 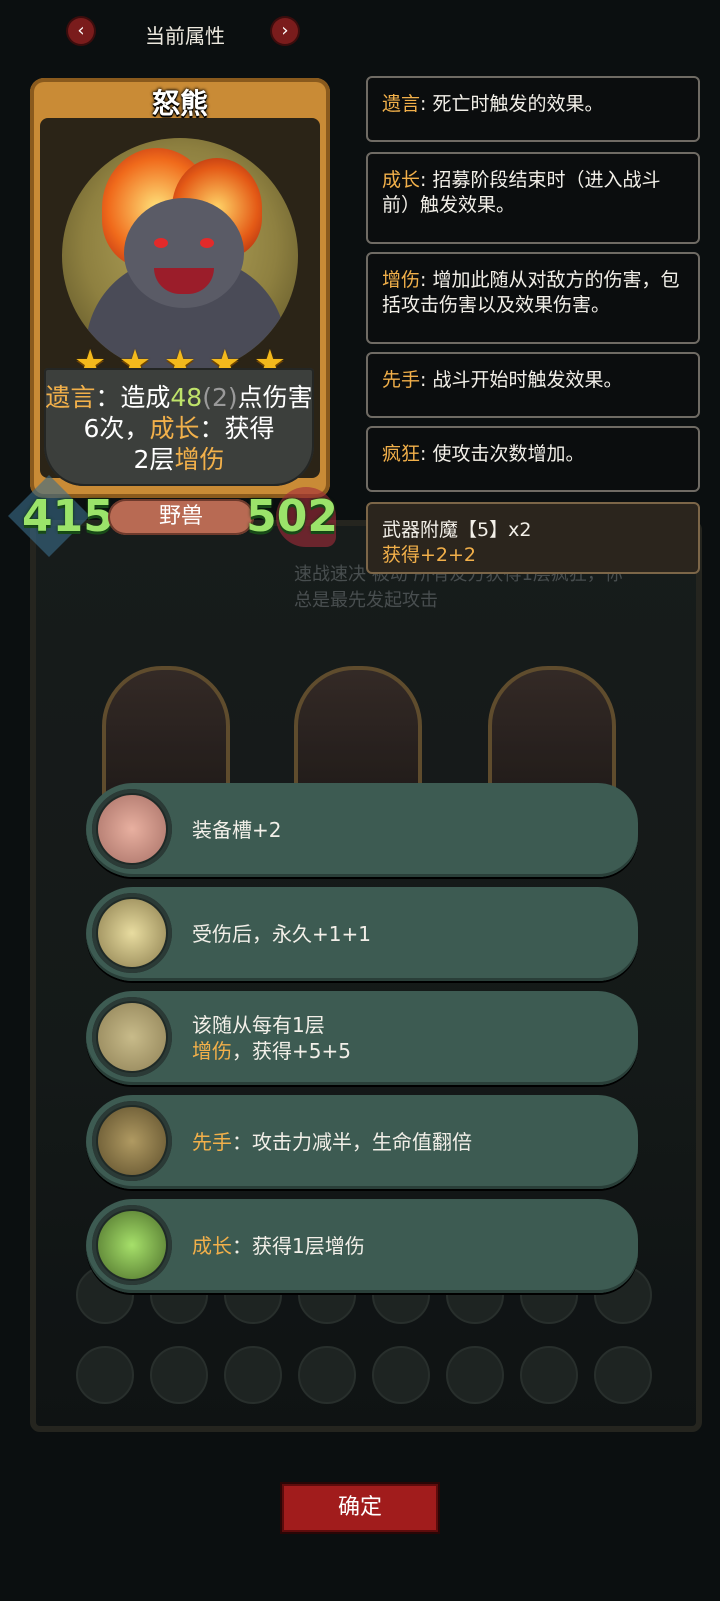 What do you see at coordinates (132, 1141) in the screenshot?
I see `armor-icon` at bounding box center [132, 1141].